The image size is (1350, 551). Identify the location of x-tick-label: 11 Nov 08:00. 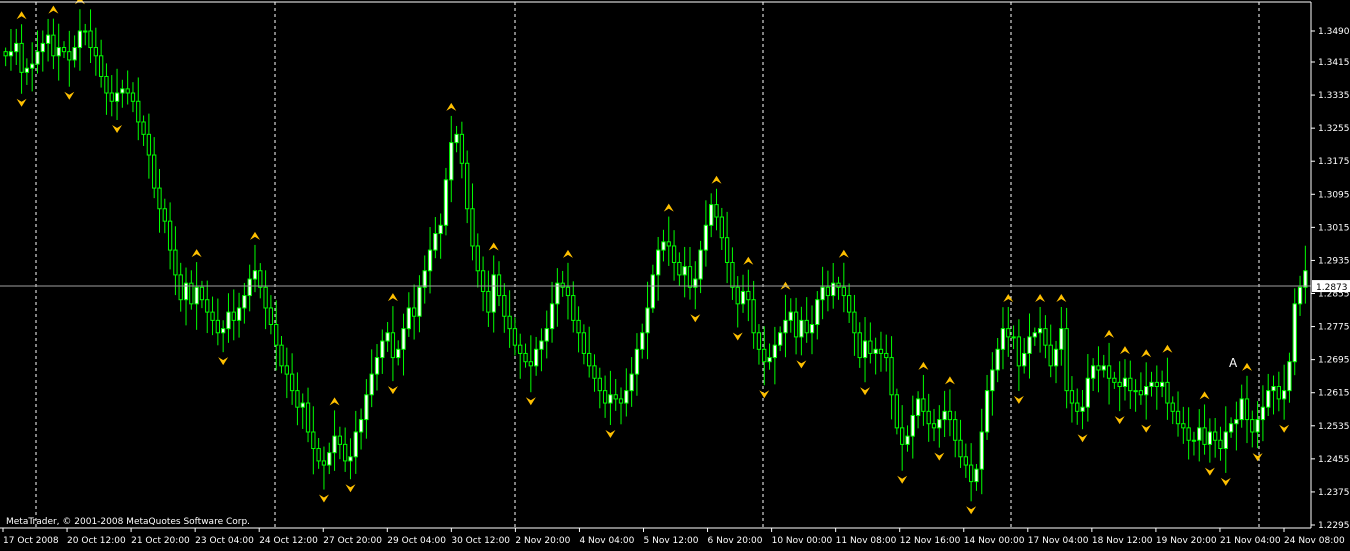
(866, 541).